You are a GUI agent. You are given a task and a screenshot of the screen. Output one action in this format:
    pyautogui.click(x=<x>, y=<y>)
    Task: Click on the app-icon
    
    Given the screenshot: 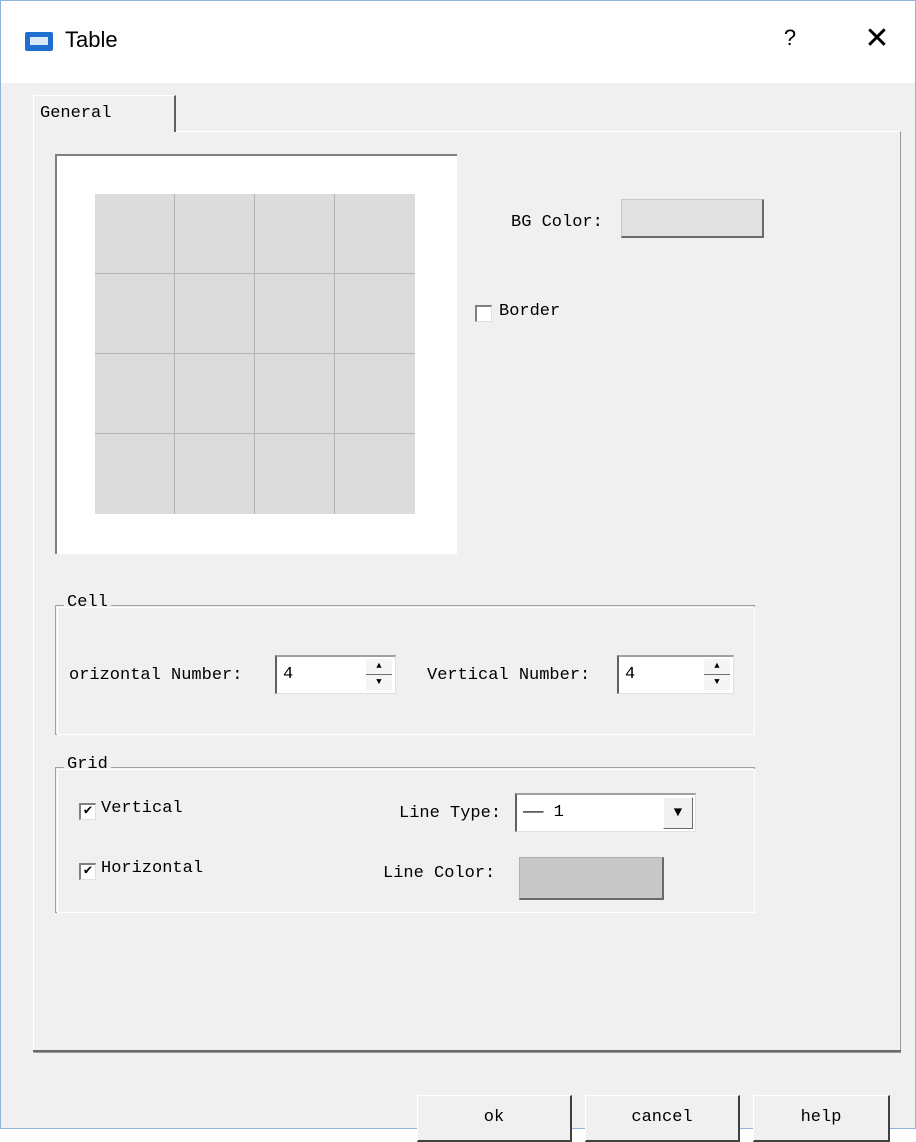 What is the action you would take?
    pyautogui.click(x=39, y=41)
    